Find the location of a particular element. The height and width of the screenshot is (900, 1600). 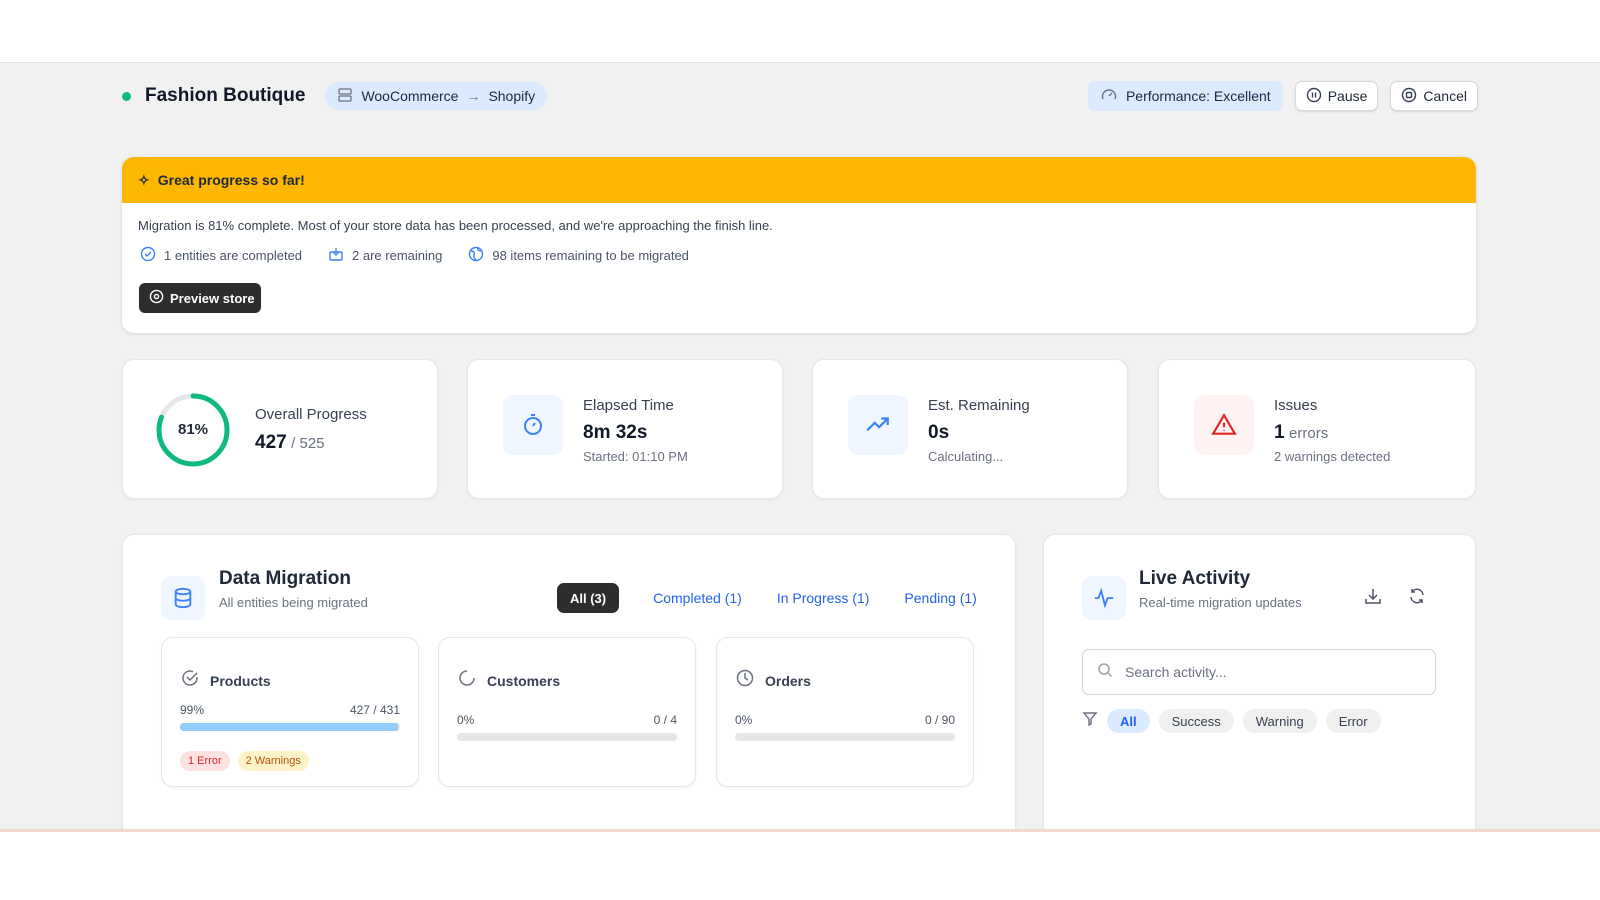

tab-pending: Pending (1) is located at coordinates (940, 598).